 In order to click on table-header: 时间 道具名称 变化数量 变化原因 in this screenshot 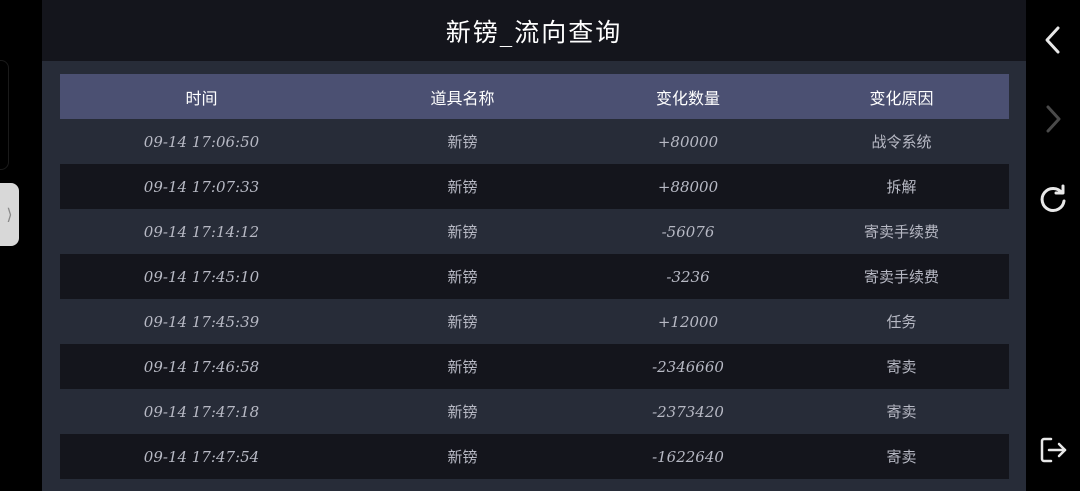, I will do `click(534, 96)`.